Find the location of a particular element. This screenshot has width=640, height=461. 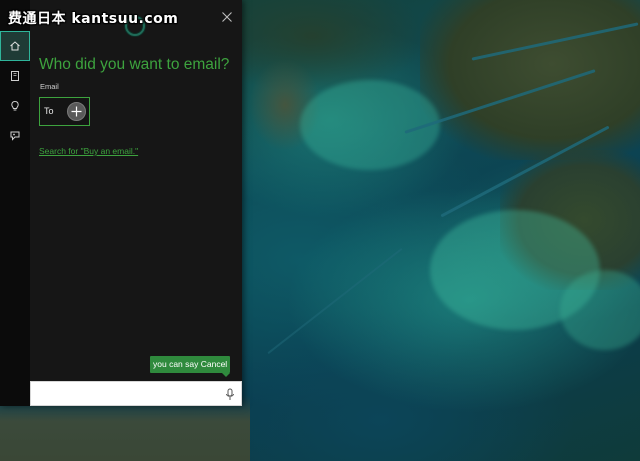

microphone-icon is located at coordinates (230, 394).